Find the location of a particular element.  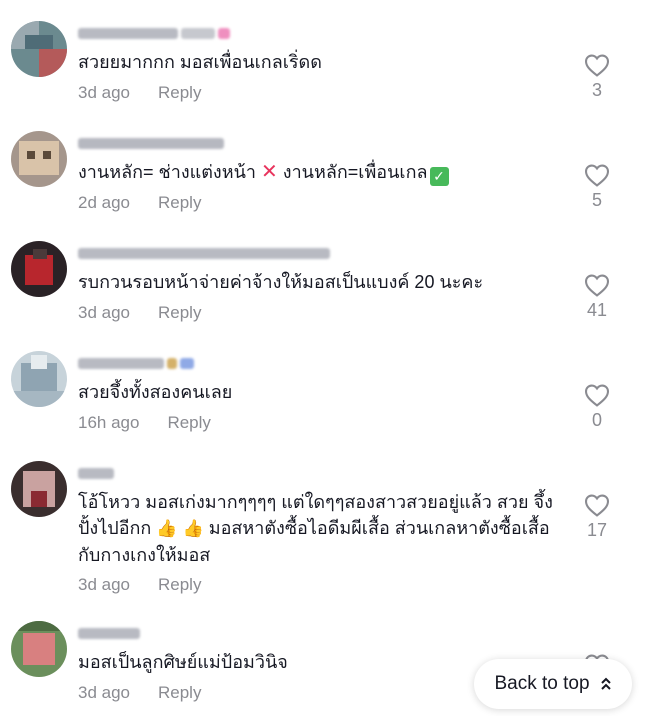

like-count: 5 is located at coordinates (596, 200).